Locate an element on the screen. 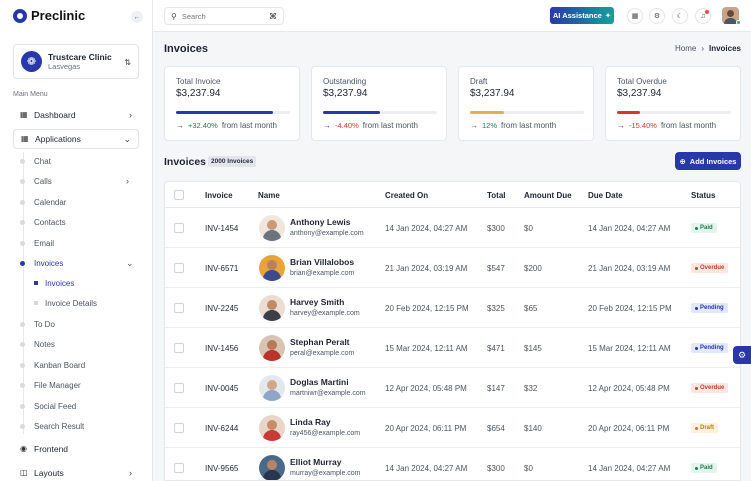 The width and height of the screenshot is (751, 481). select-all-checkbox is located at coordinates (179, 195).